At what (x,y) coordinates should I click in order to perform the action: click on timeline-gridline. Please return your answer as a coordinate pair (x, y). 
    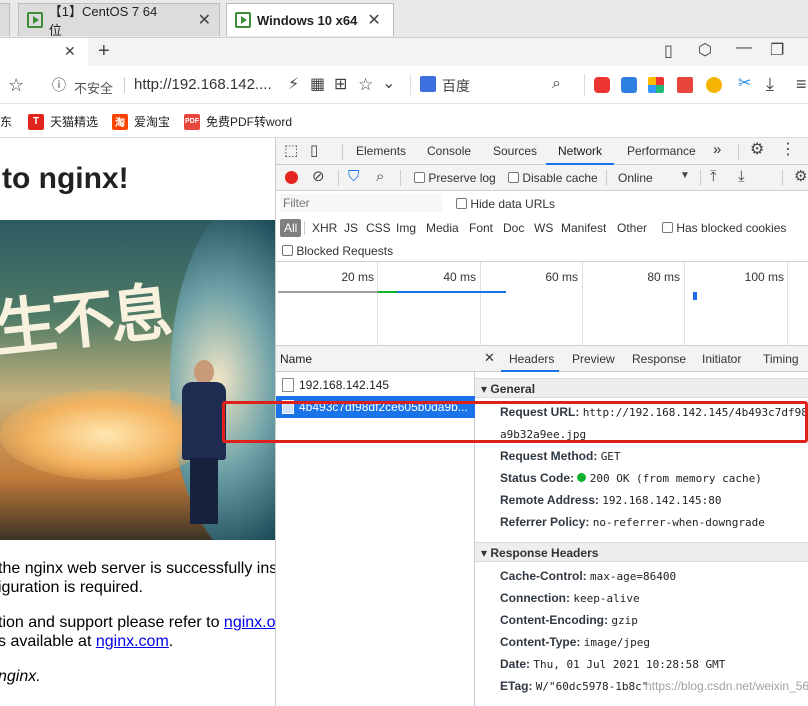
    Looking at the image, I should click on (480, 304).